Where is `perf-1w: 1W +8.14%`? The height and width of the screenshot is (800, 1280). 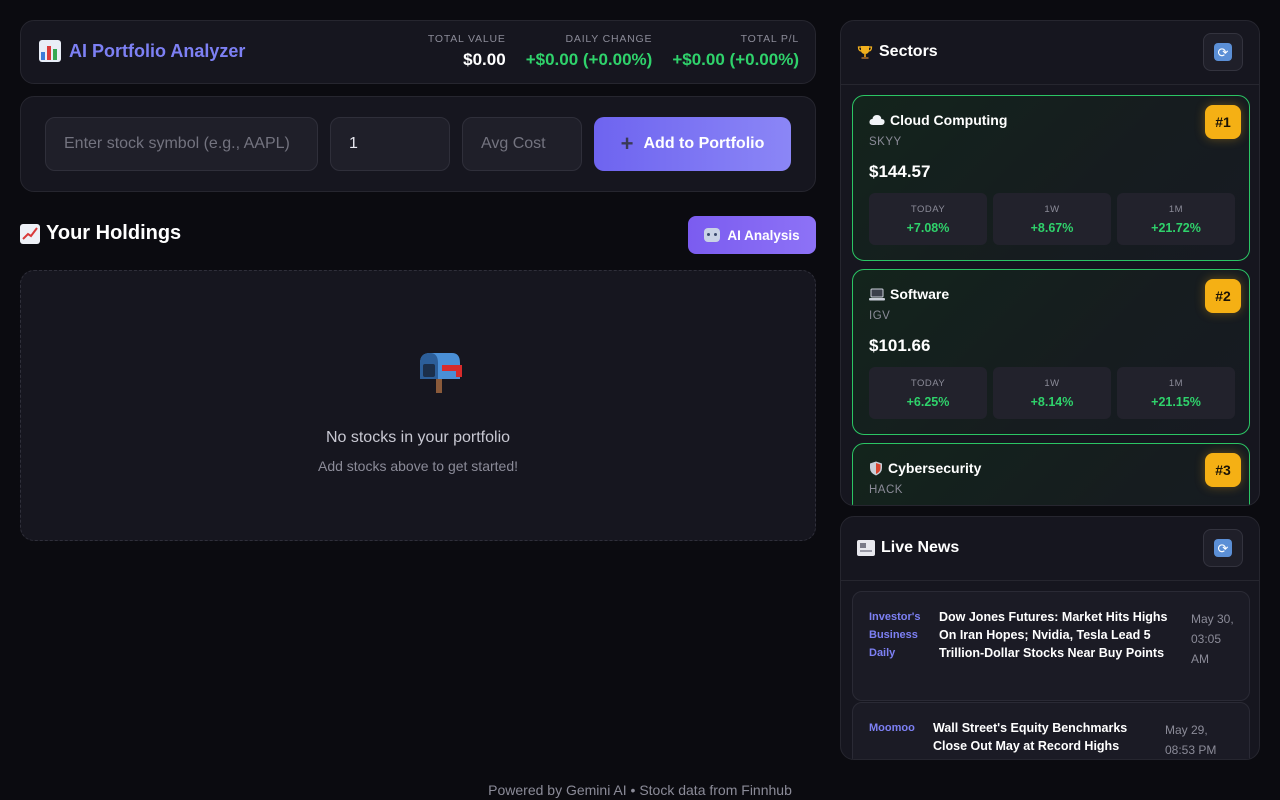 perf-1w: 1W +8.14% is located at coordinates (1052, 393).